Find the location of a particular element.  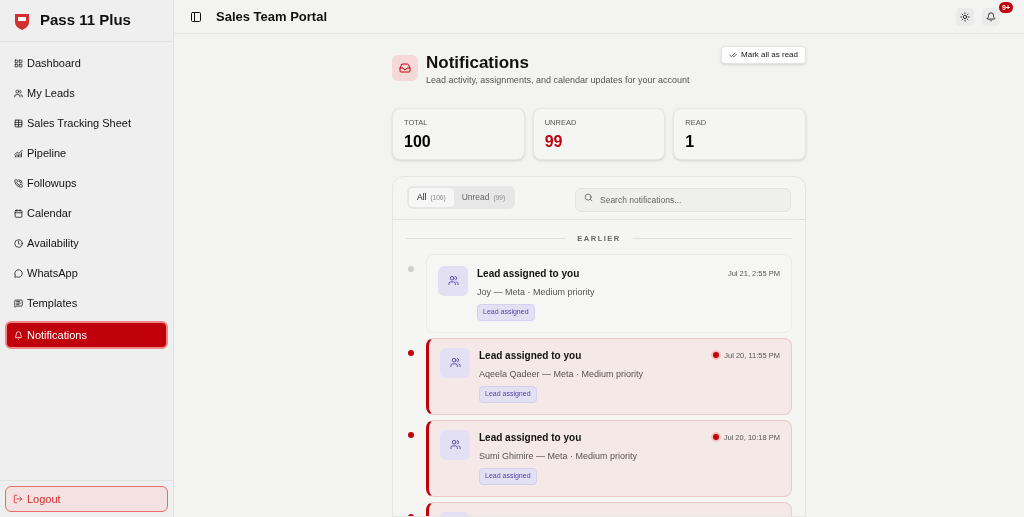

mark-all-read-button: Mark all as read is located at coordinates (763, 55).